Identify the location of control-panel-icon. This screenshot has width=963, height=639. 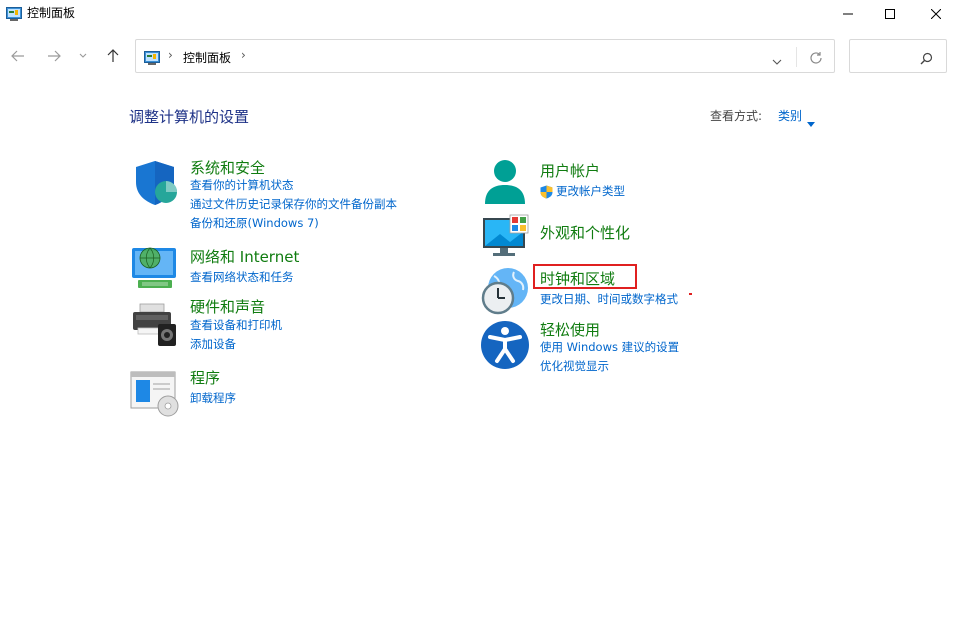
(152, 57).